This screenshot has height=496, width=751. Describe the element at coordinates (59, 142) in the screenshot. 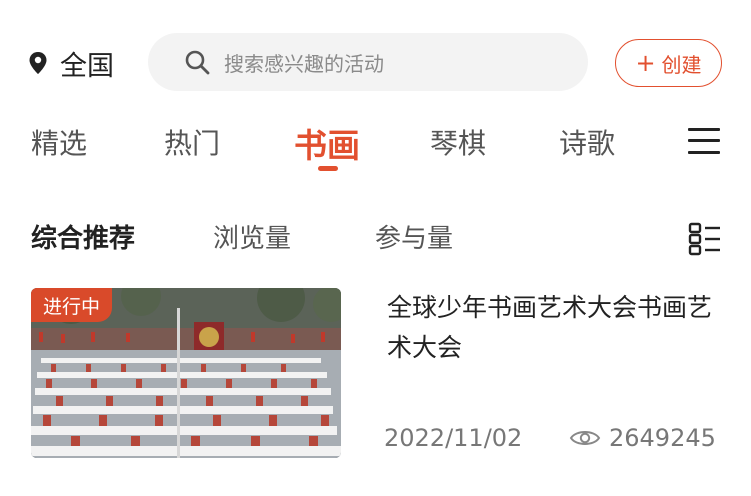

I see `tab-jingxuan: 精选` at that location.